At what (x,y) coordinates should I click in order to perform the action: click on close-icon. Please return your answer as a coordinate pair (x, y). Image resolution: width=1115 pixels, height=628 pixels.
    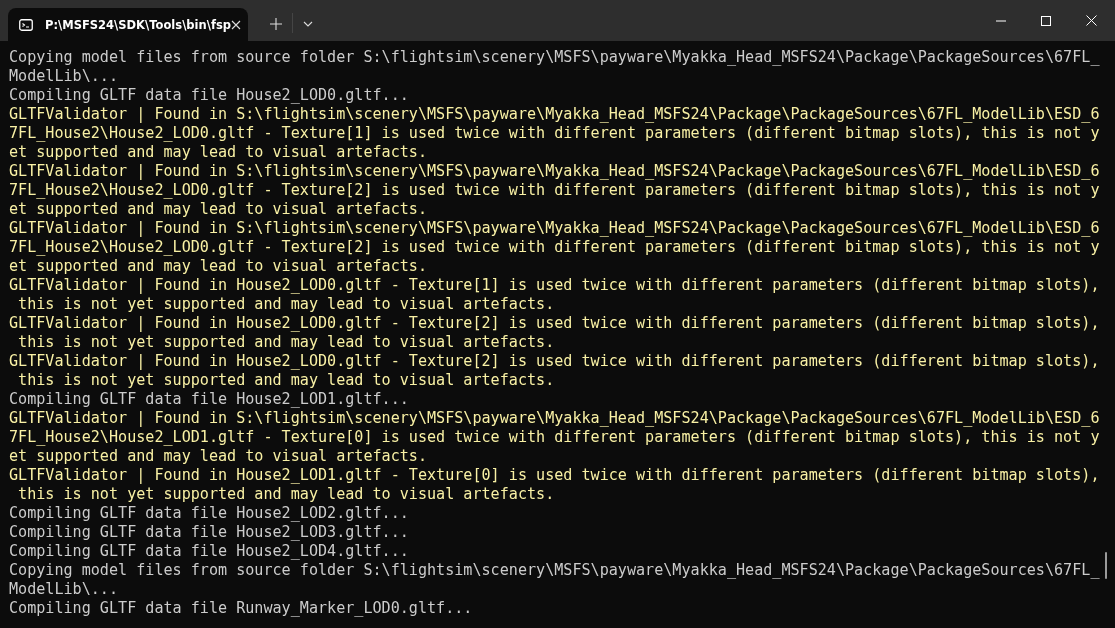
    Looking at the image, I should click on (1091, 20).